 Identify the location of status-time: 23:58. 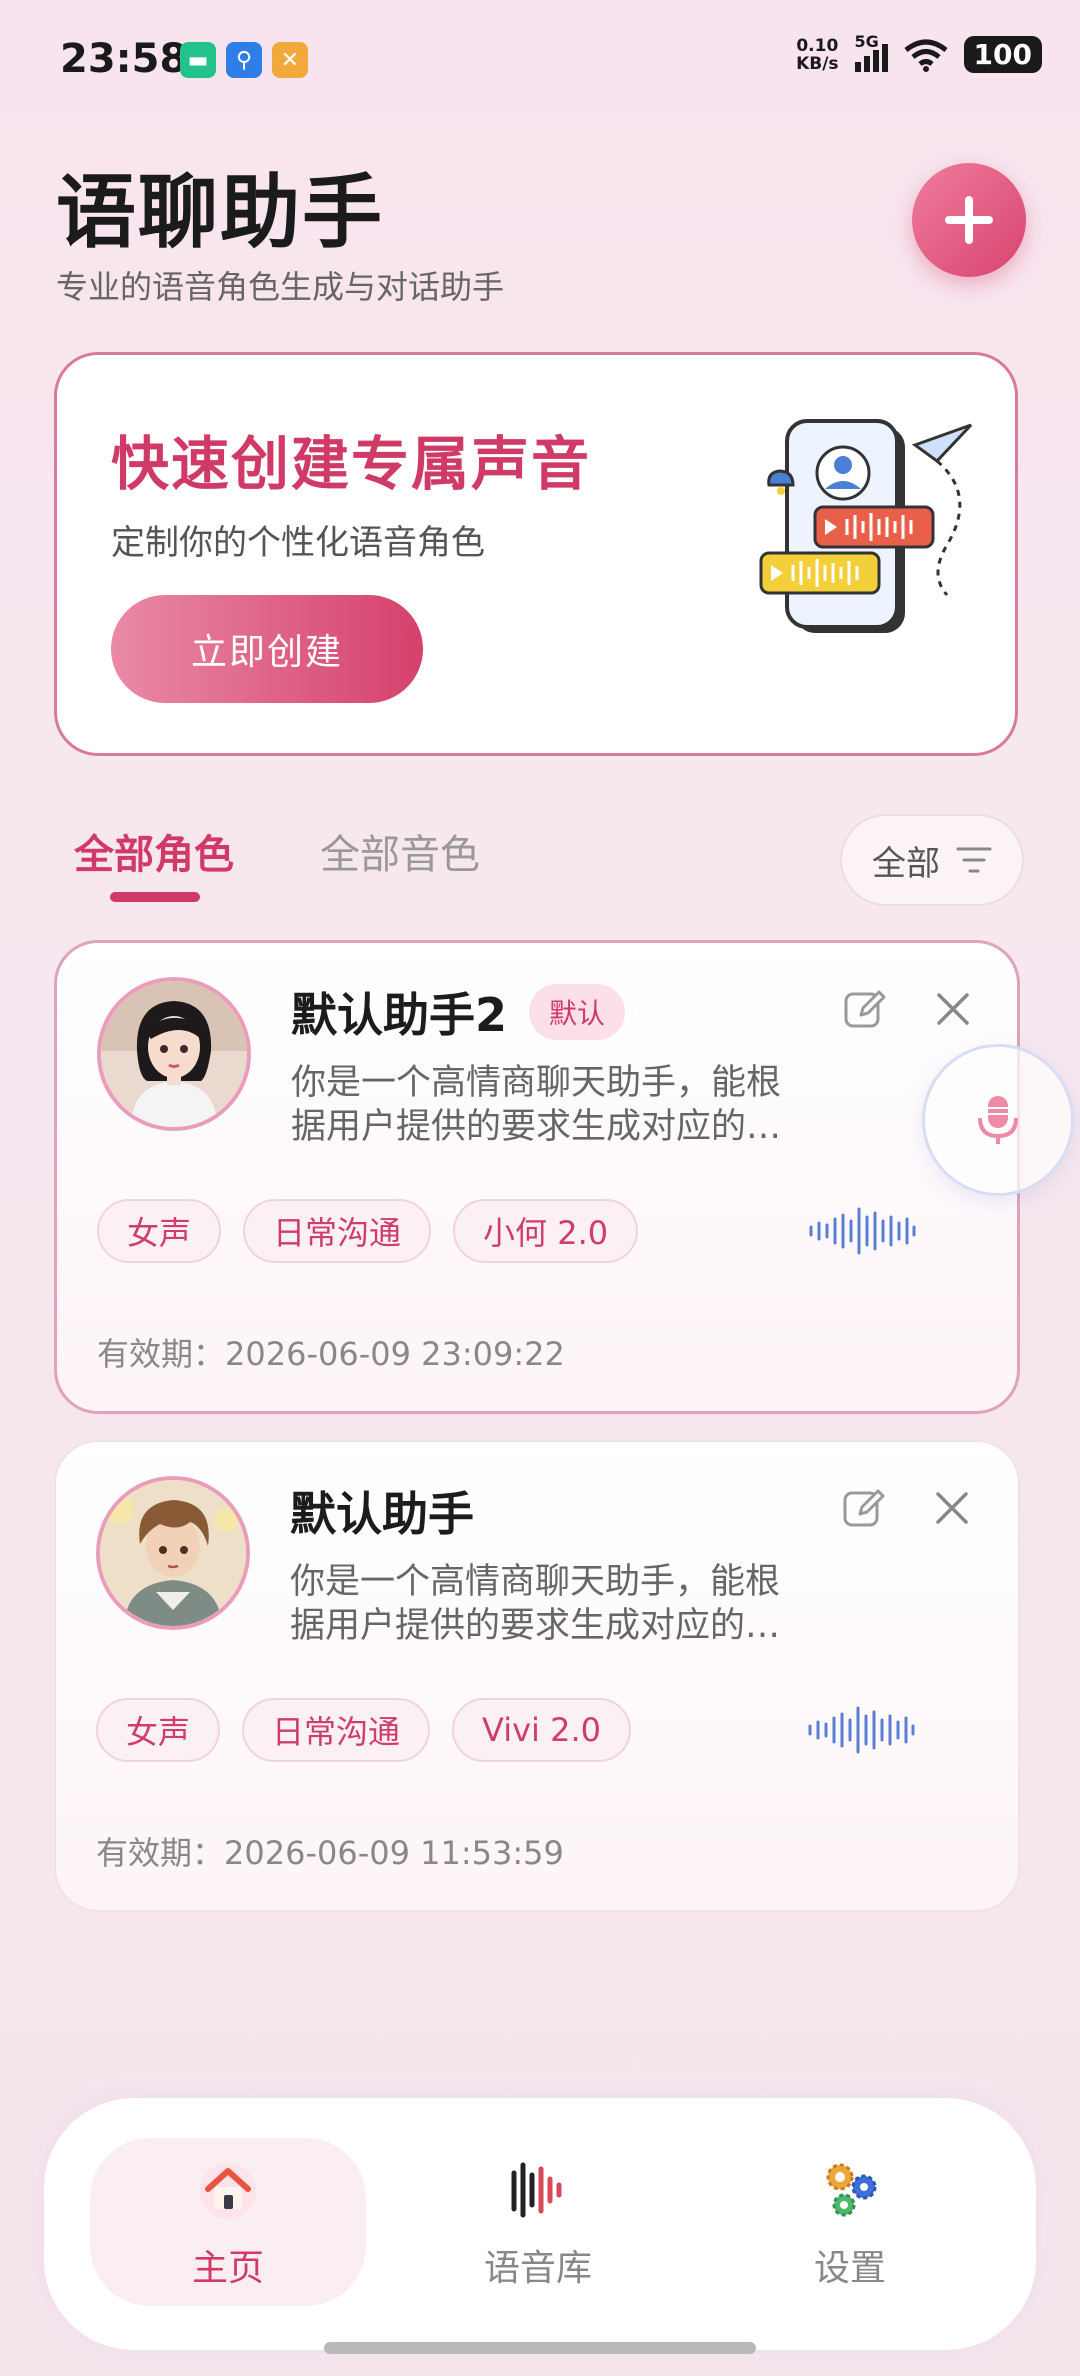
(124, 59).